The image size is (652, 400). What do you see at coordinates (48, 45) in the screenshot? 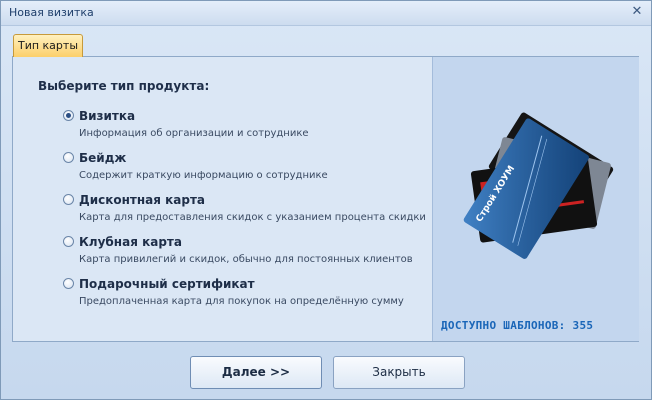
I see `tab-card-type: Тип карты` at bounding box center [48, 45].